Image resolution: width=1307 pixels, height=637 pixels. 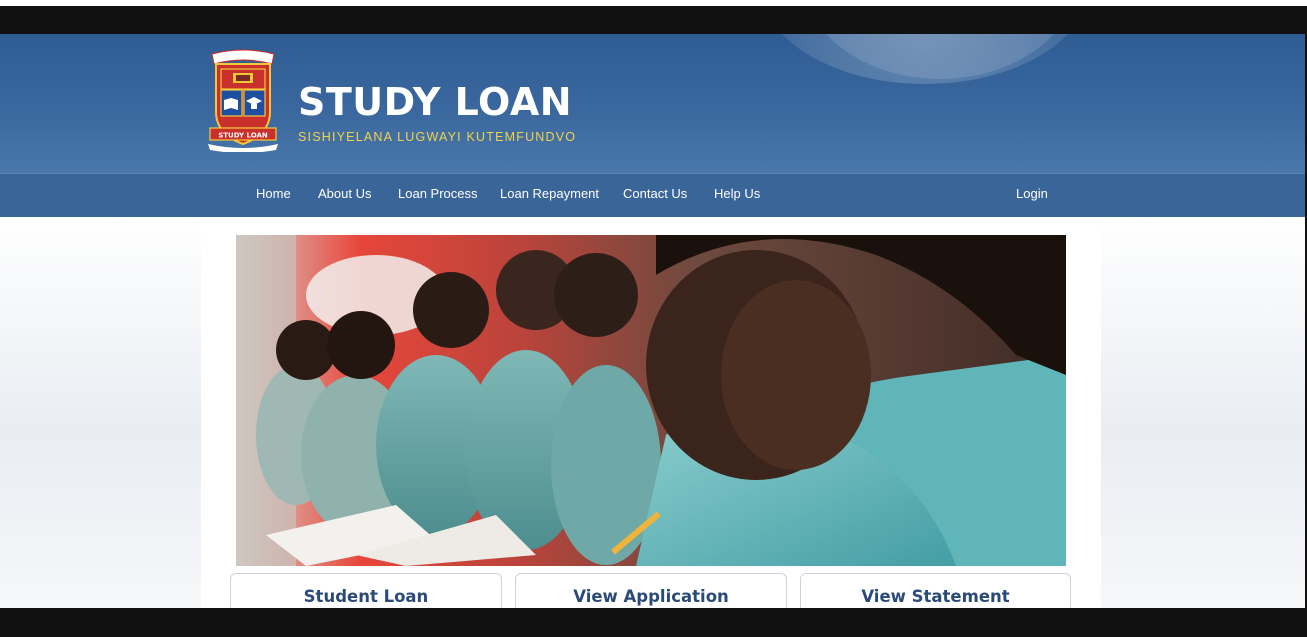 What do you see at coordinates (243, 136) in the screenshot?
I see `svg-text: STUDY LOAN` at bounding box center [243, 136].